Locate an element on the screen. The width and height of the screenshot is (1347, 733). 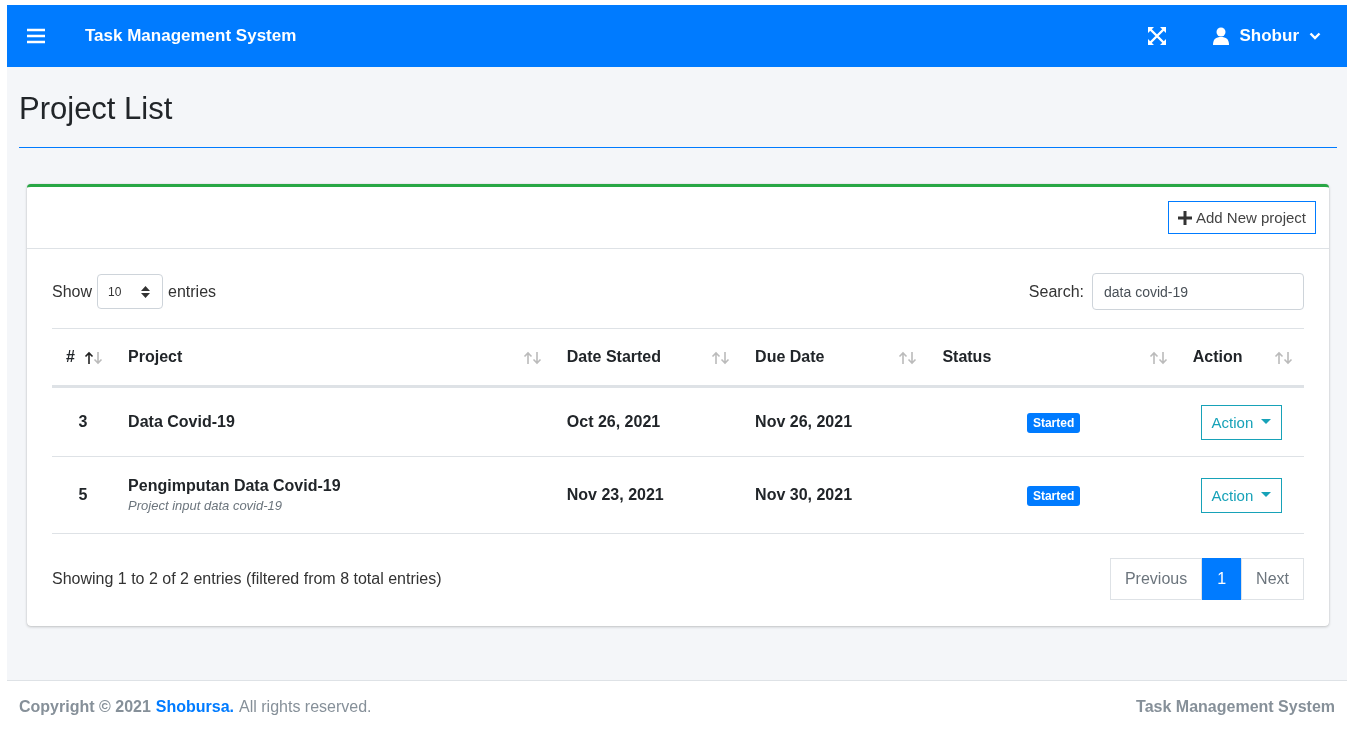
table-cell: Nov 23, 2021 is located at coordinates (647, 495).